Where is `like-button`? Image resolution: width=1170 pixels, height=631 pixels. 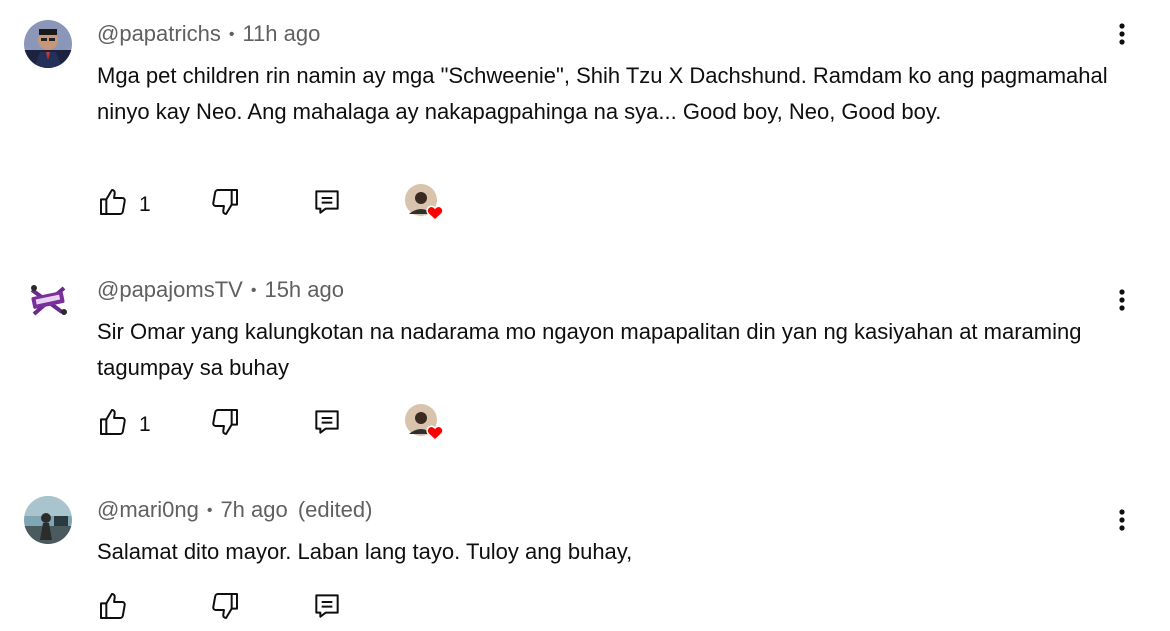
like-button is located at coordinates (118, 608).